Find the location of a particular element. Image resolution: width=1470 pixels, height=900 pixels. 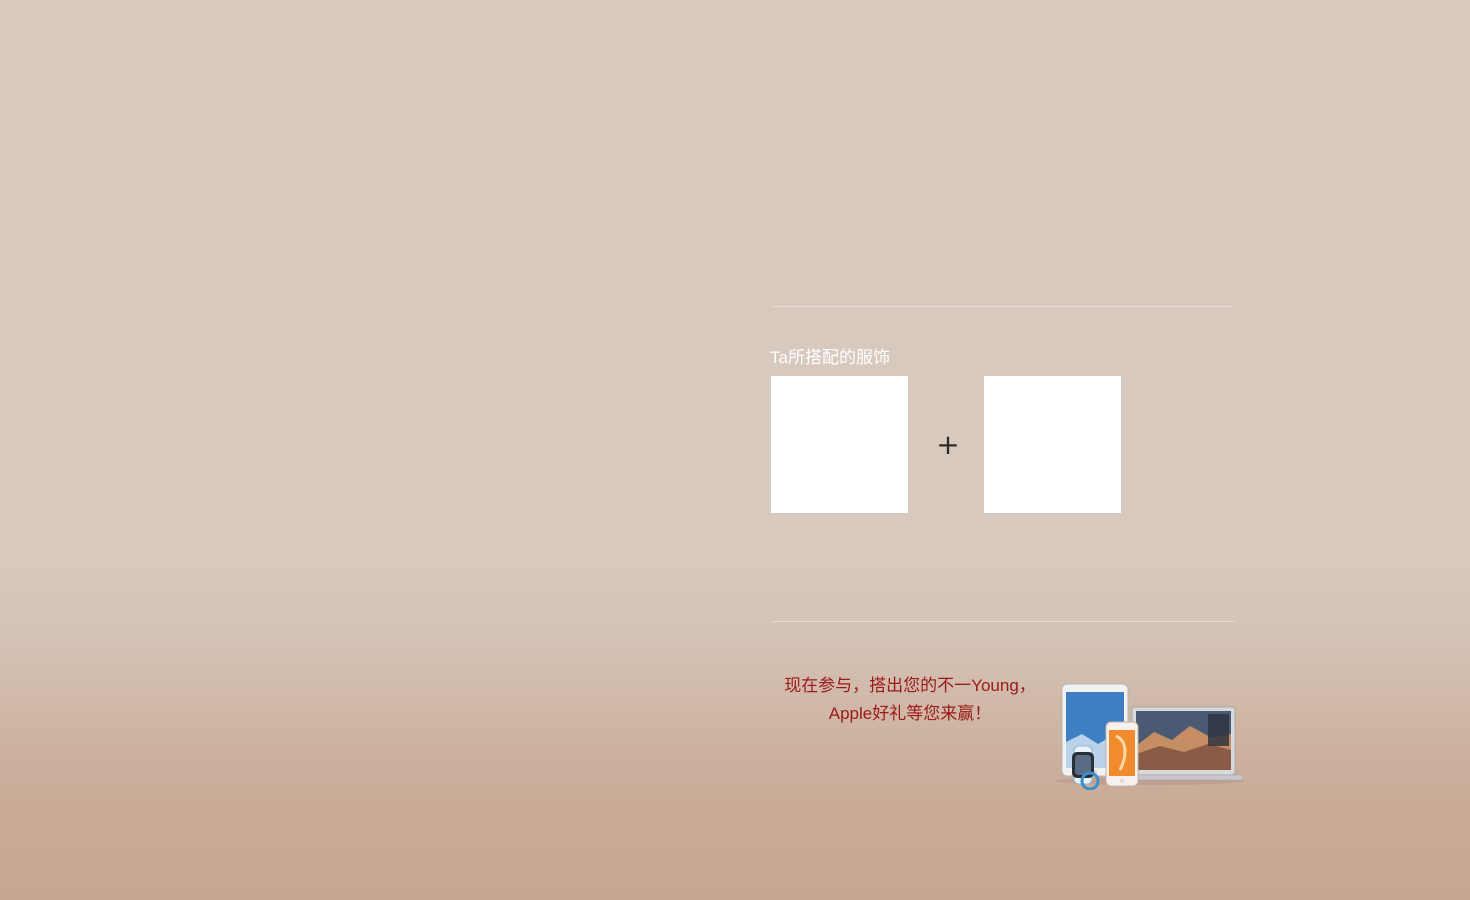

section-divider-top is located at coordinates (1003, 306).